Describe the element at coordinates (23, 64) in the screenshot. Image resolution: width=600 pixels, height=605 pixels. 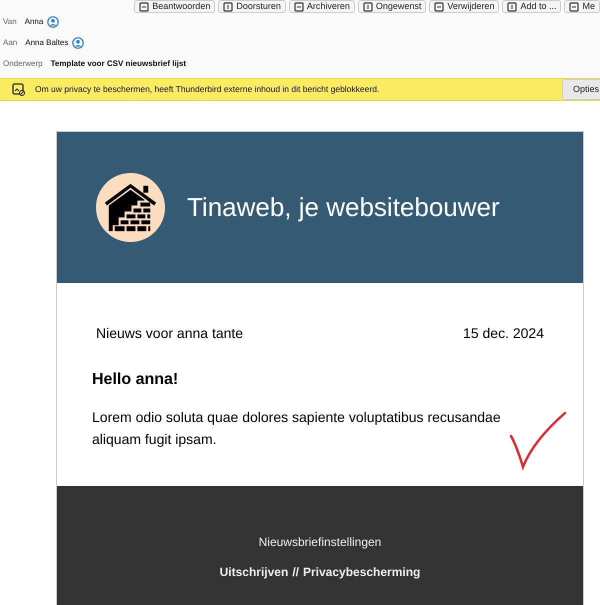
I see `header-label: Onderwerp` at that location.